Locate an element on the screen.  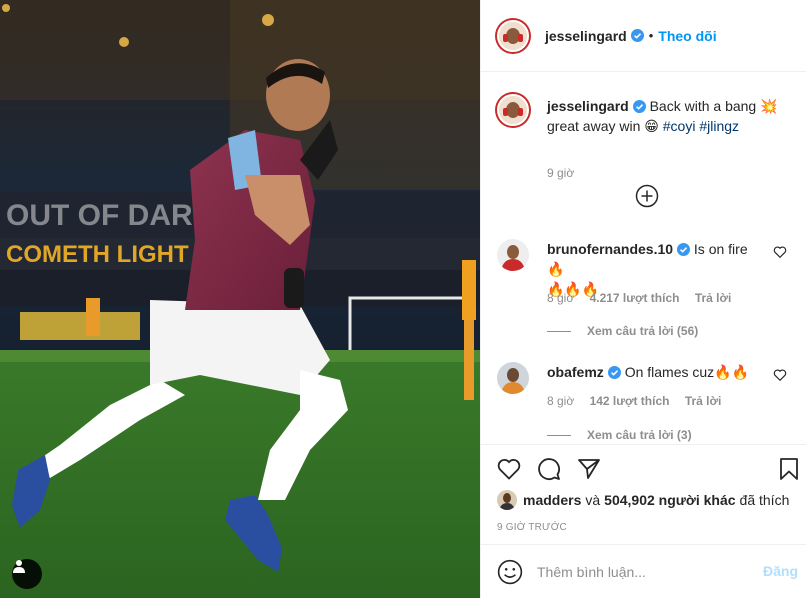
view-replies-button: Xem câu trả lời (56) is located at coordinates (622, 331).